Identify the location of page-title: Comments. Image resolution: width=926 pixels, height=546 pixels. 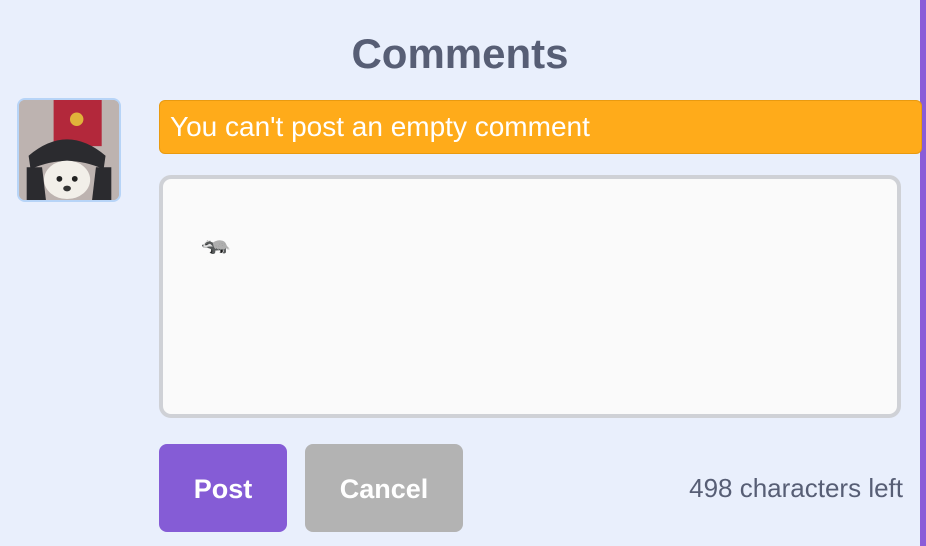
(460, 54).